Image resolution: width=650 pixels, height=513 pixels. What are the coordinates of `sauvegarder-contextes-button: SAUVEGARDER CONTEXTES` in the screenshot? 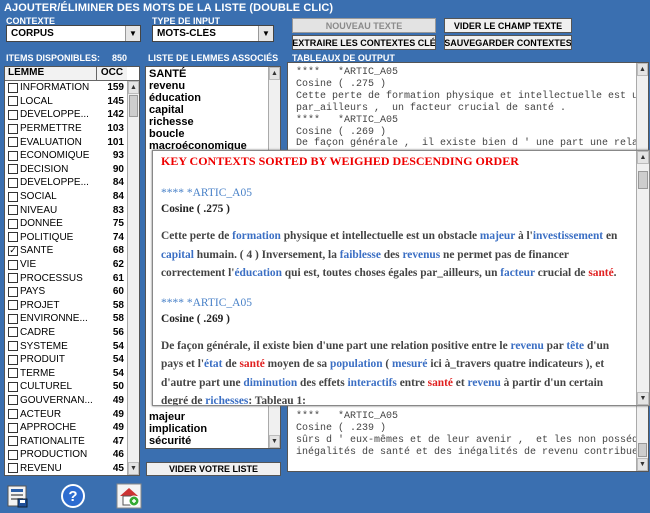 It's located at (508, 42).